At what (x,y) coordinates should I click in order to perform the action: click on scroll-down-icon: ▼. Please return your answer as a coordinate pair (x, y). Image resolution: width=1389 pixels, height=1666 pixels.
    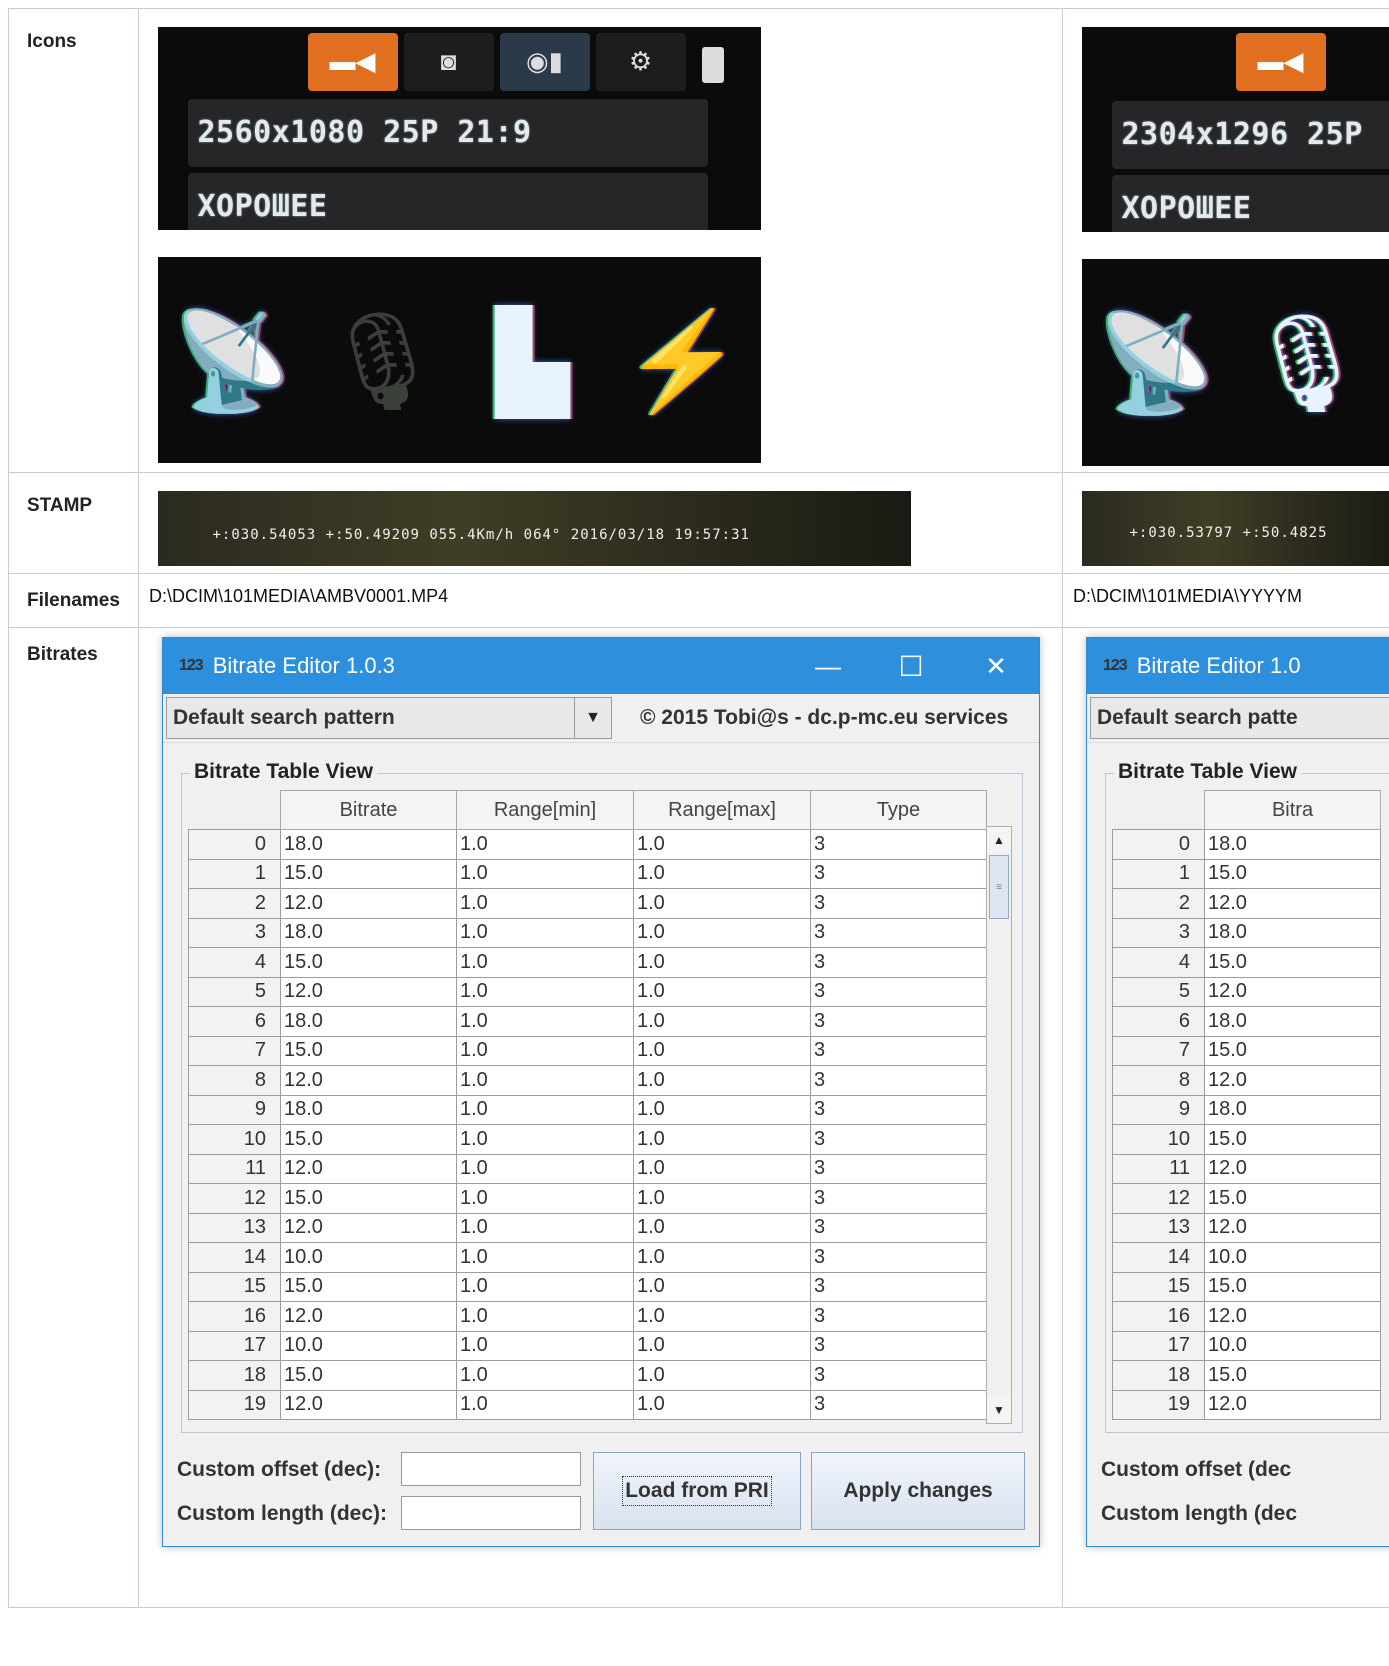
    Looking at the image, I should click on (999, 1410).